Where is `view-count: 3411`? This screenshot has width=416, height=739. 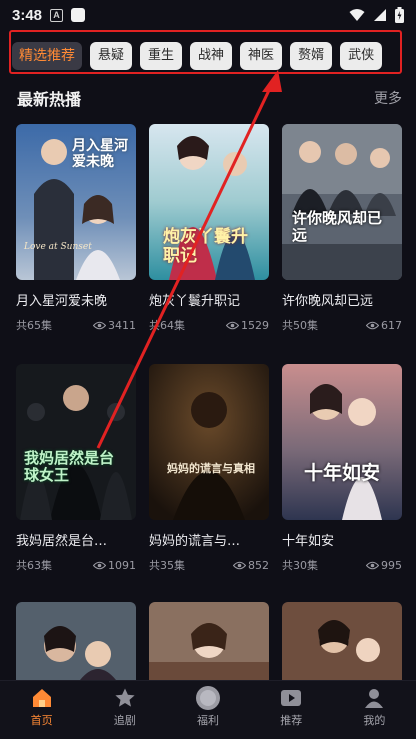
view-count: 3411 is located at coordinates (122, 325).